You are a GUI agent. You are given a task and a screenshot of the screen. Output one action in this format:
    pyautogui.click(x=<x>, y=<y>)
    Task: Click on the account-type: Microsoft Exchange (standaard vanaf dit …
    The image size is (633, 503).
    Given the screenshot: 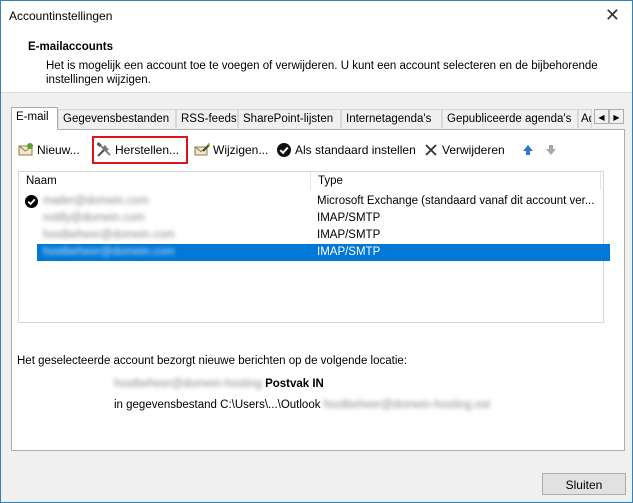 What is the action you would take?
    pyautogui.click(x=456, y=201)
    